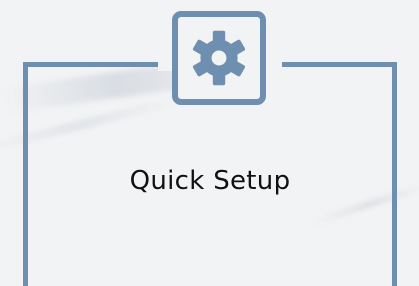 The width and height of the screenshot is (419, 286). I want to click on quick-setup-icon-box, so click(219, 58).